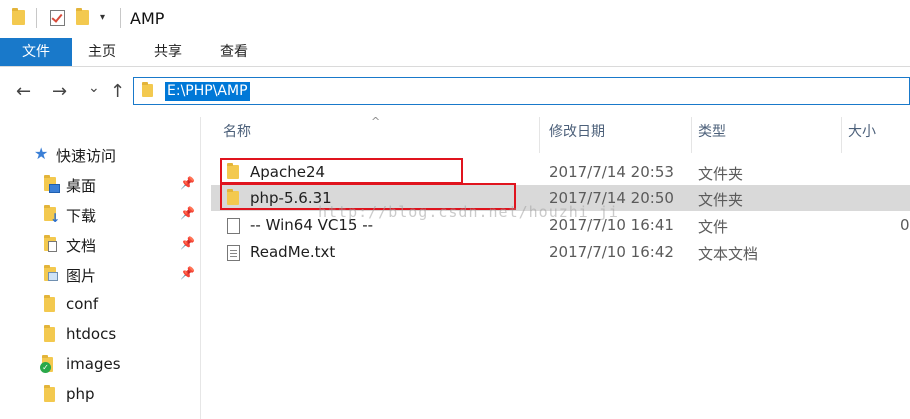 This screenshot has height=419, width=910. I want to click on file-size: 0, so click(905, 225).